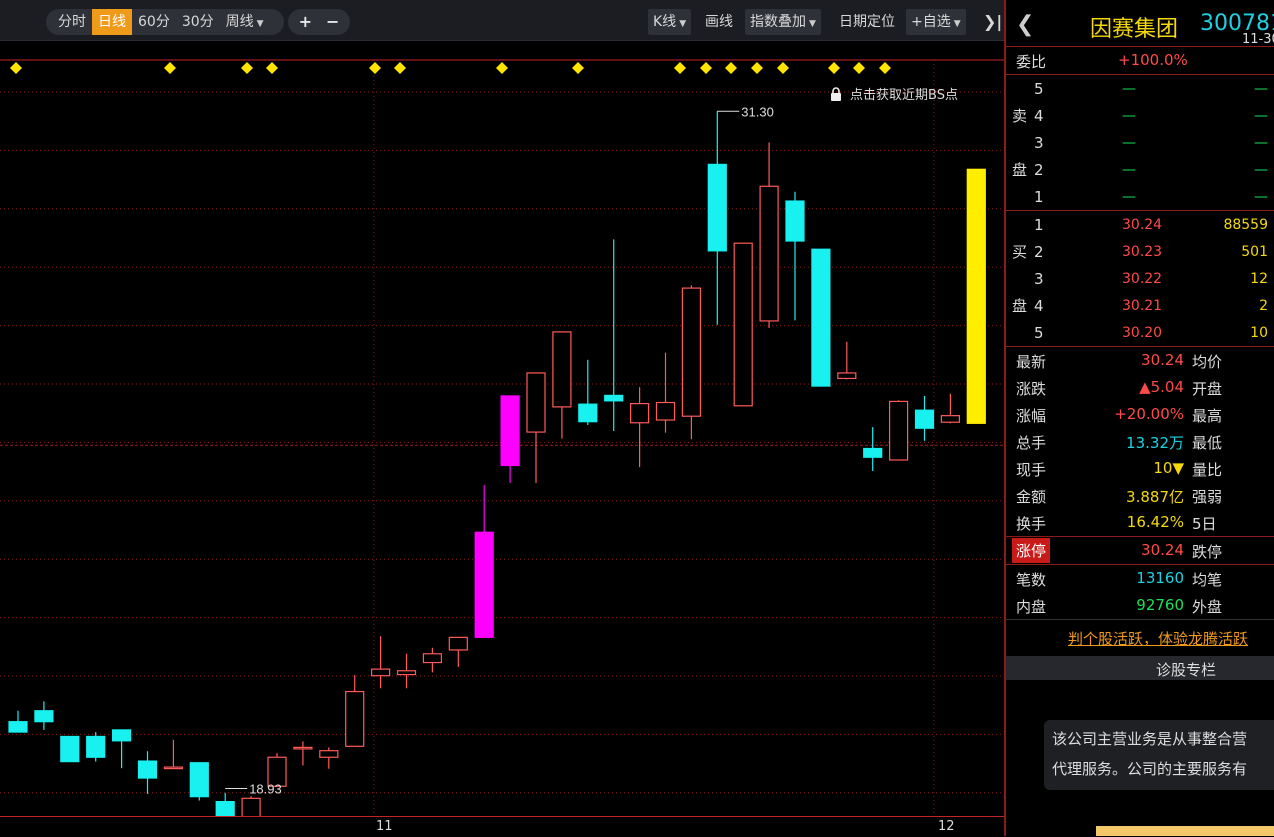 This screenshot has width=1274, height=837. What do you see at coordinates (1140, 387) in the screenshot?
I see `quote-row: 涨跌 ▲5.04 开盘` at bounding box center [1140, 387].